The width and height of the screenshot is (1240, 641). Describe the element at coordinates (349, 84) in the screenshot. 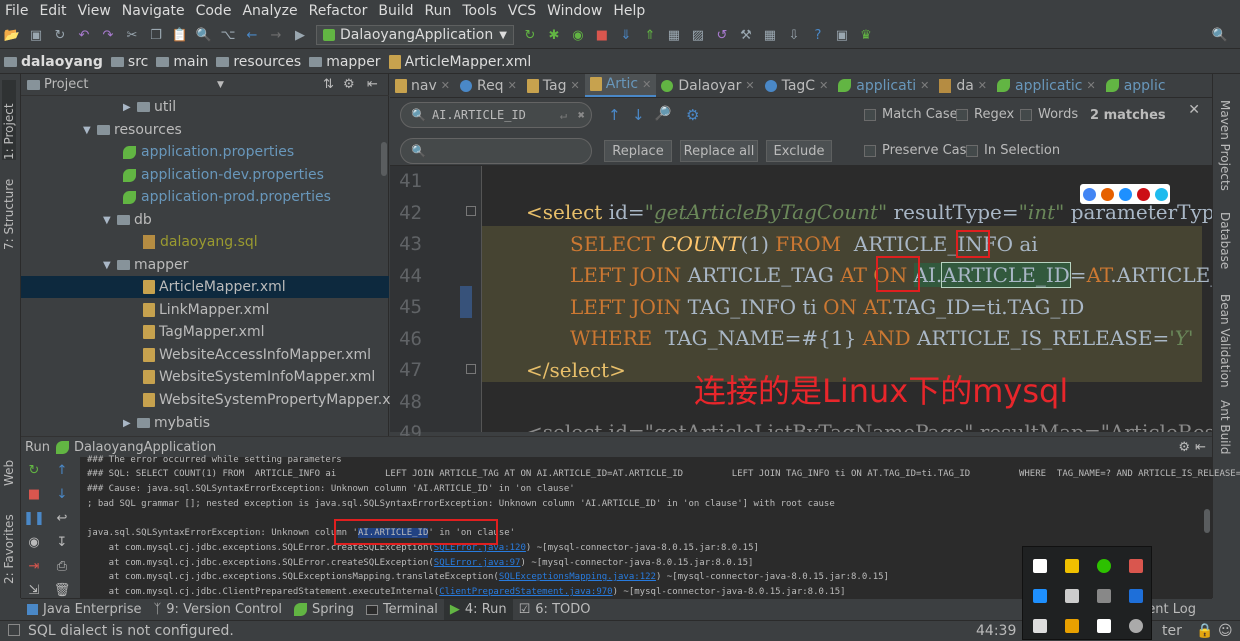

I see `gear-icon: ⚙` at that location.